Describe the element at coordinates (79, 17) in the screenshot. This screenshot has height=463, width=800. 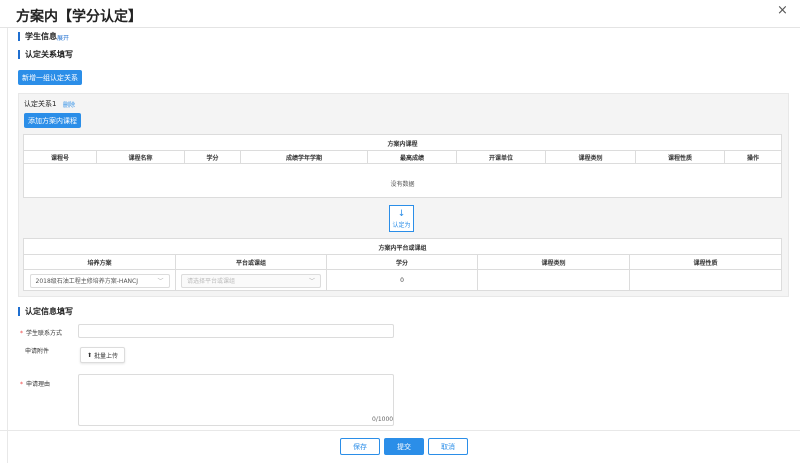
I see `dialog-title: 方案内【学分认定】` at that location.